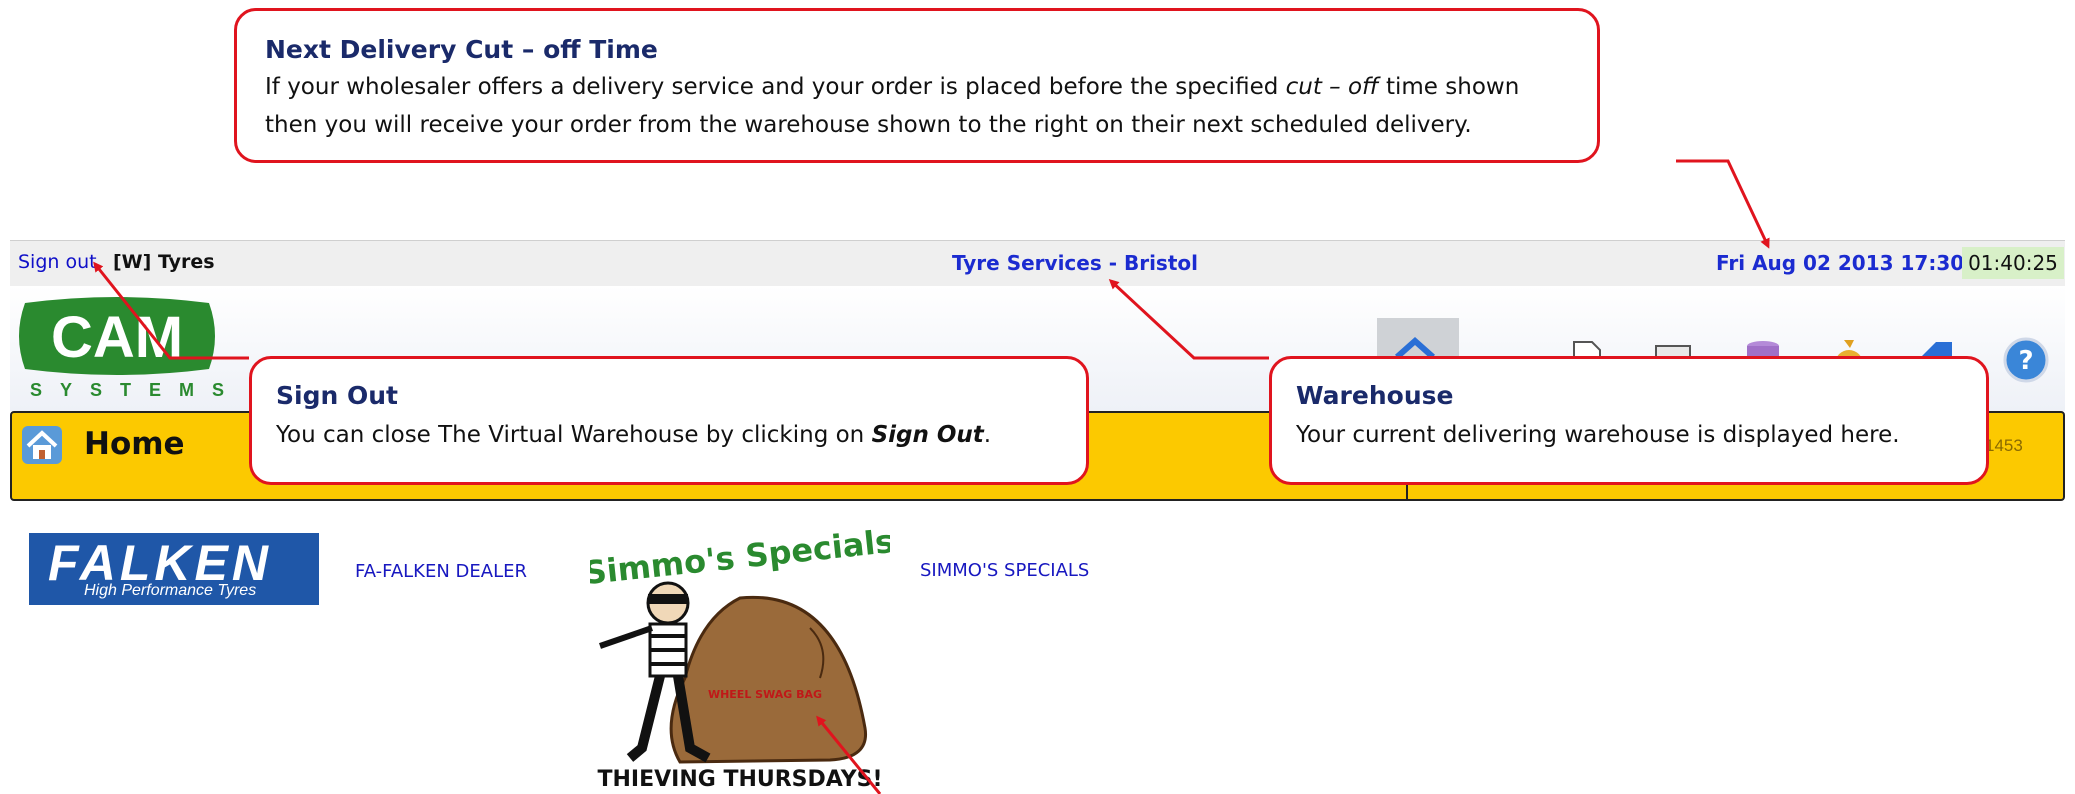  Describe the element at coordinates (849, 754) in the screenshot. I see `specials-arrow` at that location.